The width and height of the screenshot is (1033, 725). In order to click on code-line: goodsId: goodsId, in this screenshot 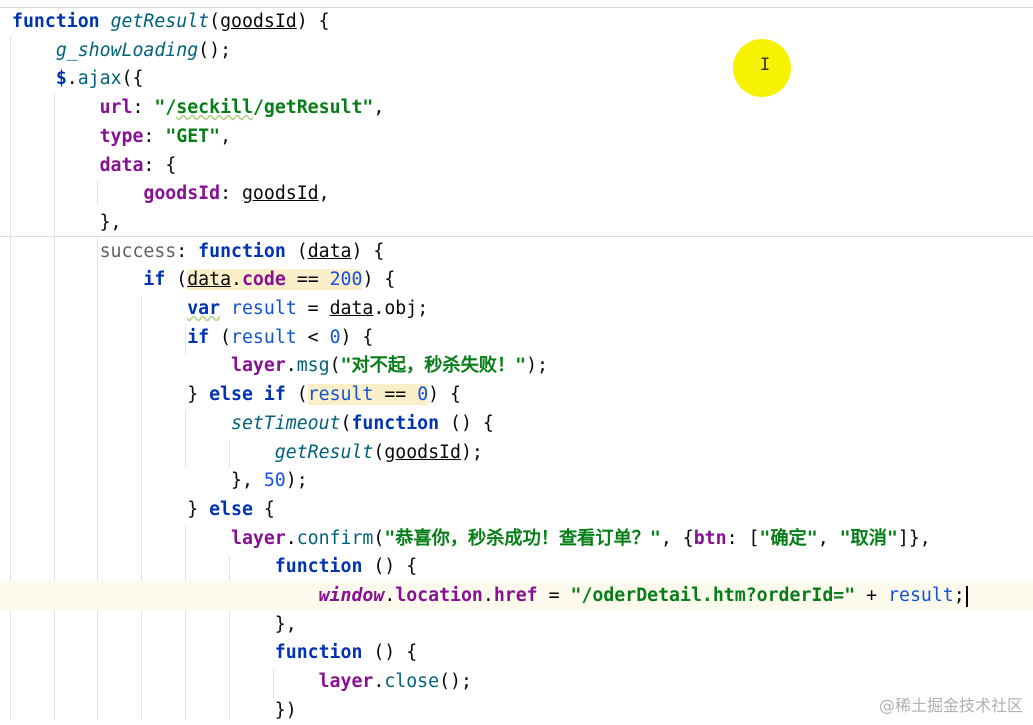, I will do `click(516, 193)`.